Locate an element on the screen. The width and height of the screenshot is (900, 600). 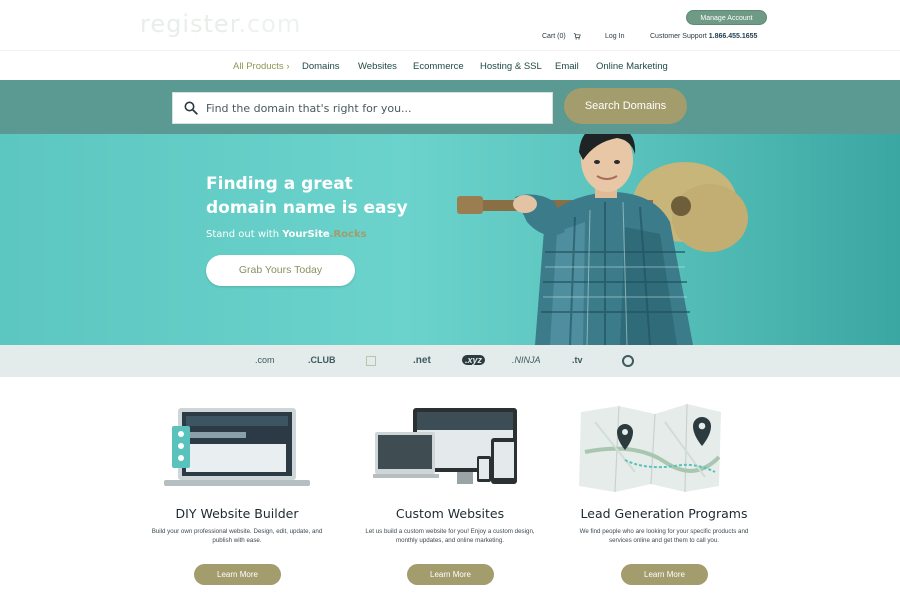
support-label: Customer Support is located at coordinates (678, 36).